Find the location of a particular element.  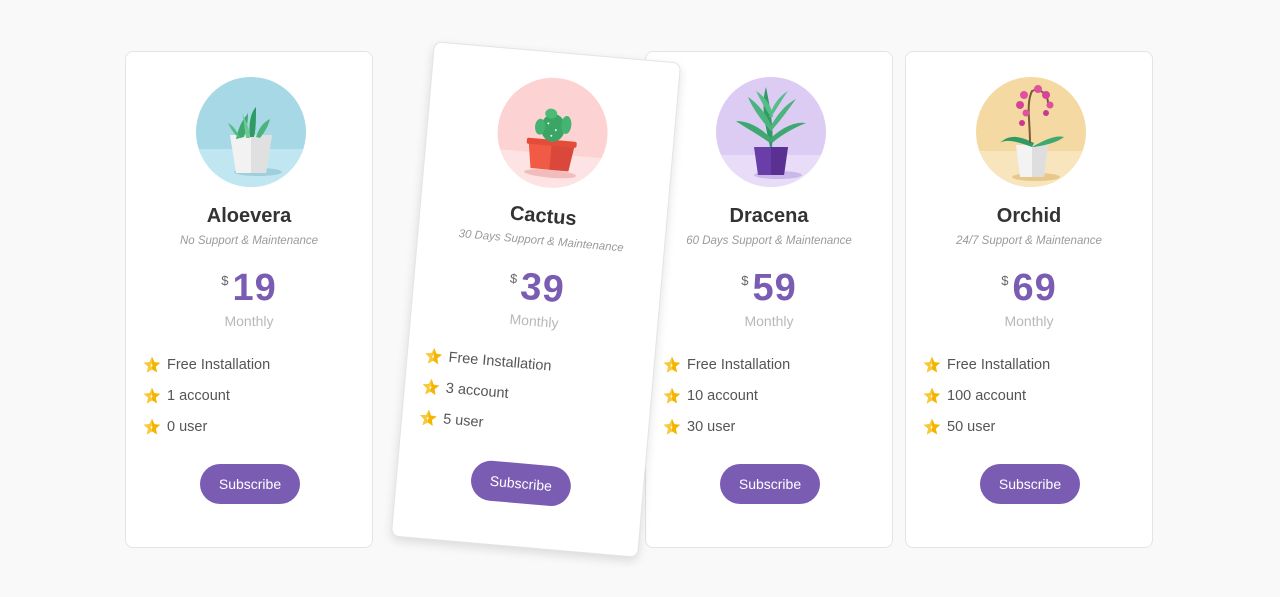

feature-label: 0 user is located at coordinates (187, 426).